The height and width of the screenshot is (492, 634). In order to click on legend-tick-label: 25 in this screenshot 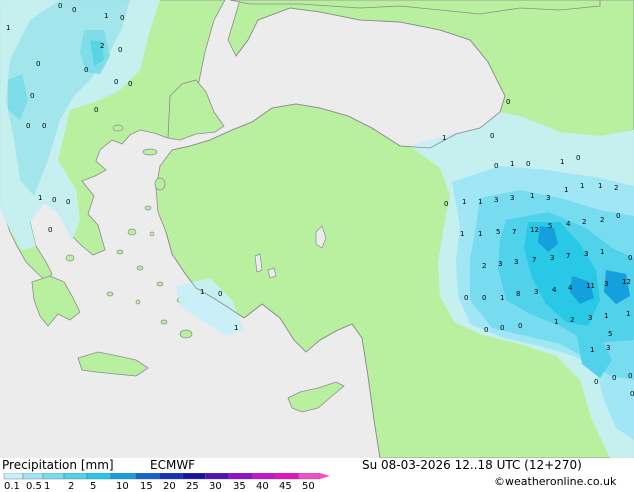, I will do `click(192, 486)`.